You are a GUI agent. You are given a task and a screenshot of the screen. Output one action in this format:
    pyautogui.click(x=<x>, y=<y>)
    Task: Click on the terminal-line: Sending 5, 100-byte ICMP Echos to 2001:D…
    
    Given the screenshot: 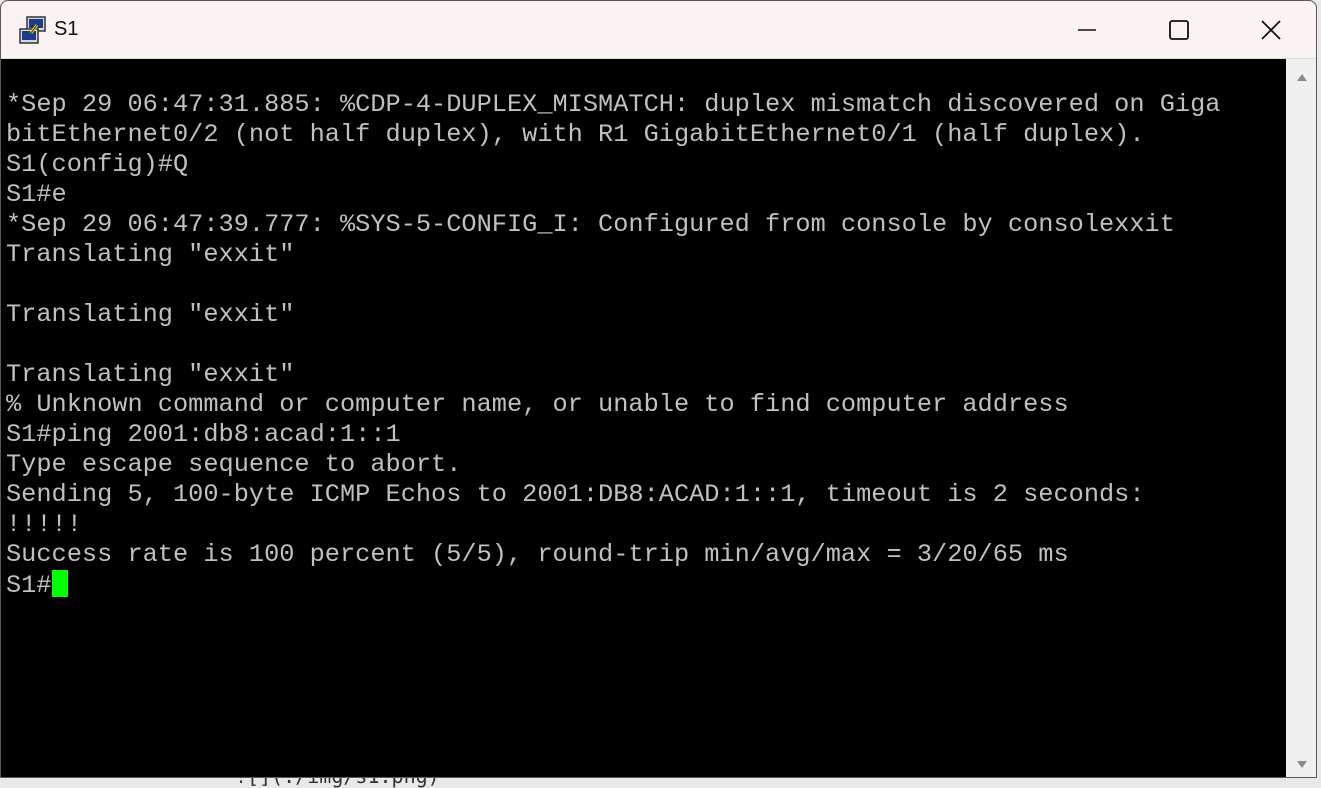 What is the action you would take?
    pyautogui.click(x=575, y=494)
    